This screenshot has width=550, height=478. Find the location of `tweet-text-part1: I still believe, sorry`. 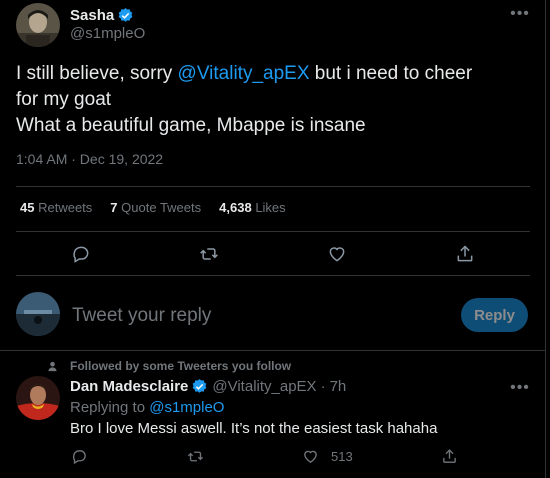

tweet-text-part1: I still believe, sorry is located at coordinates (97, 73).